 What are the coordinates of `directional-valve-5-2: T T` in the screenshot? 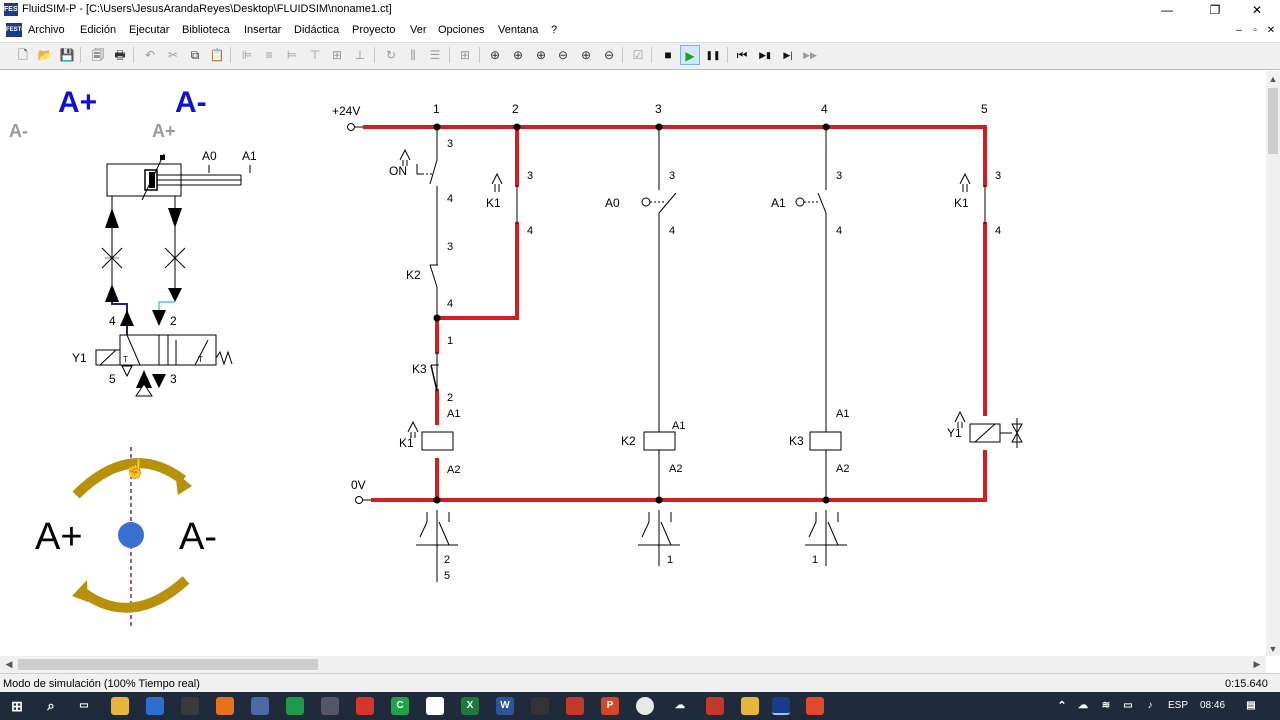 It's located at (164, 350).